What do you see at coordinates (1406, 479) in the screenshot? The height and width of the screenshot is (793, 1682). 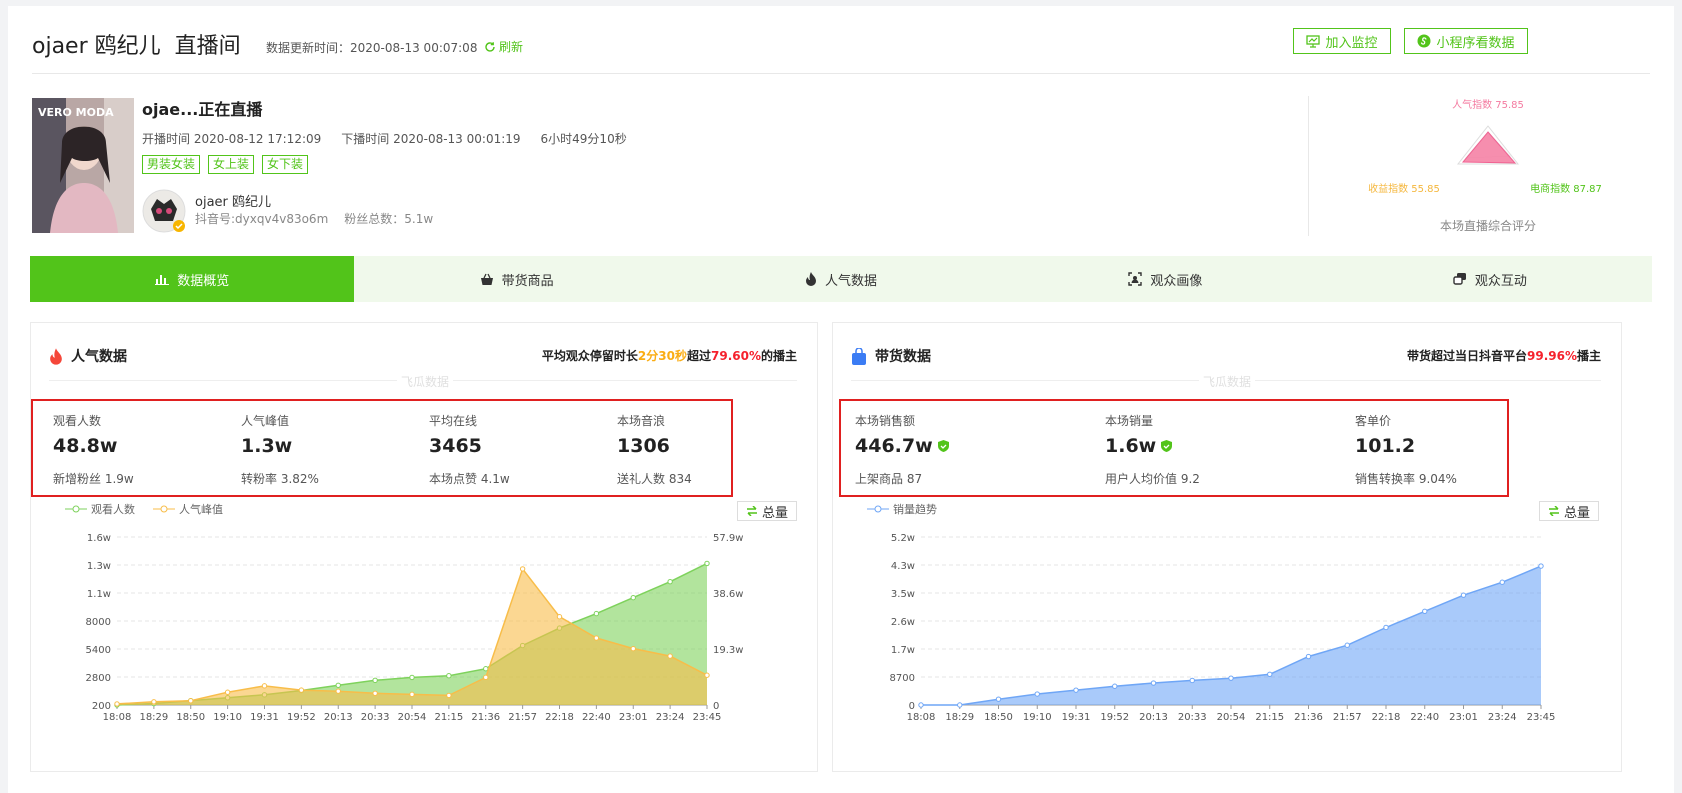 I see `stat-sub: 销售转换率 9.04%` at bounding box center [1406, 479].